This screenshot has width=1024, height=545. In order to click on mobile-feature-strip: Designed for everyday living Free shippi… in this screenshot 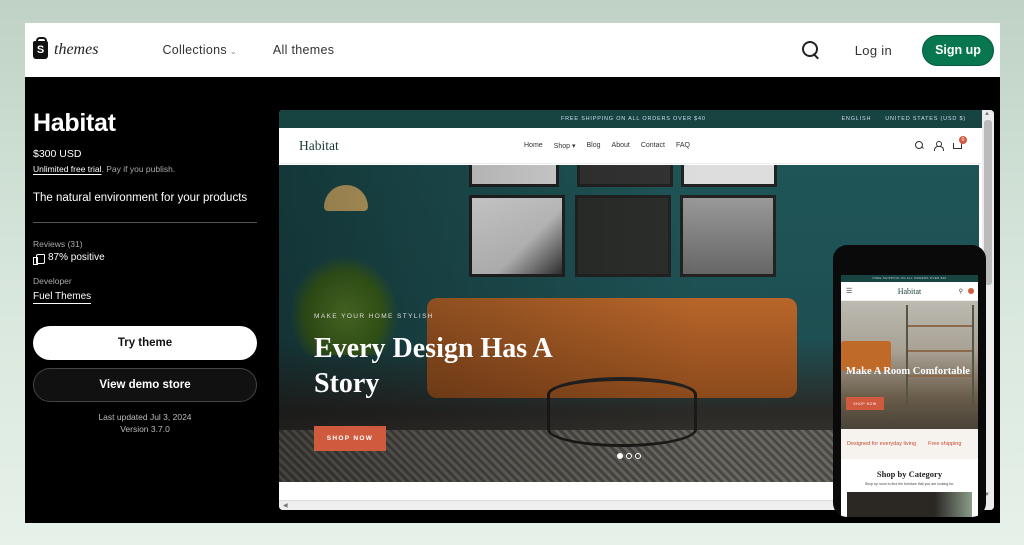, I will do `click(909, 444)`.